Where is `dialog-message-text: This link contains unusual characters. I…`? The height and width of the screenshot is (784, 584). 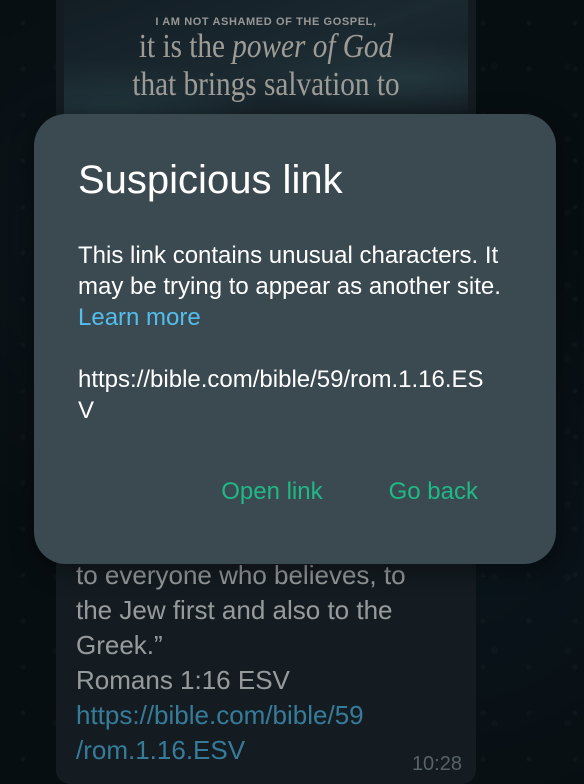 dialog-message-text: This link contains unusual characters. I… is located at coordinates (289, 271).